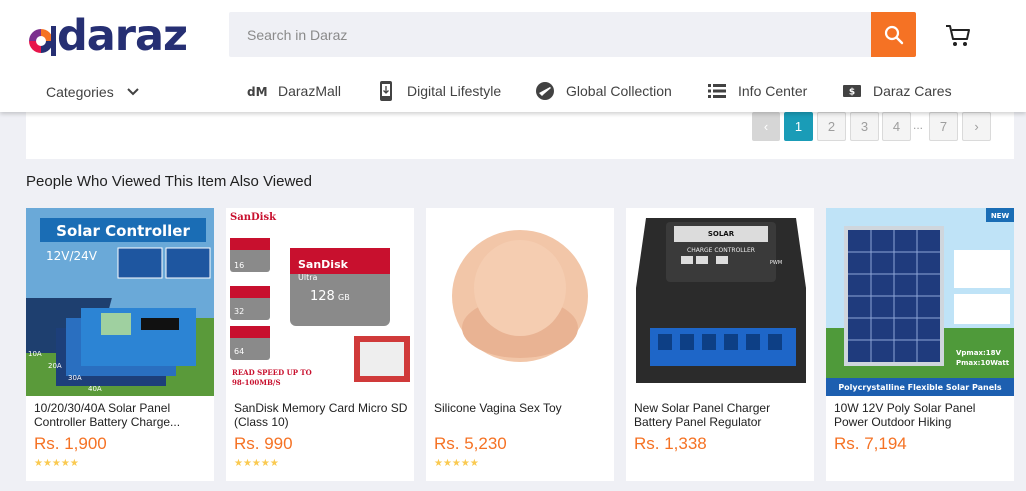 This screenshot has height=491, width=1026. I want to click on img-pwm: PWM, so click(776, 263).